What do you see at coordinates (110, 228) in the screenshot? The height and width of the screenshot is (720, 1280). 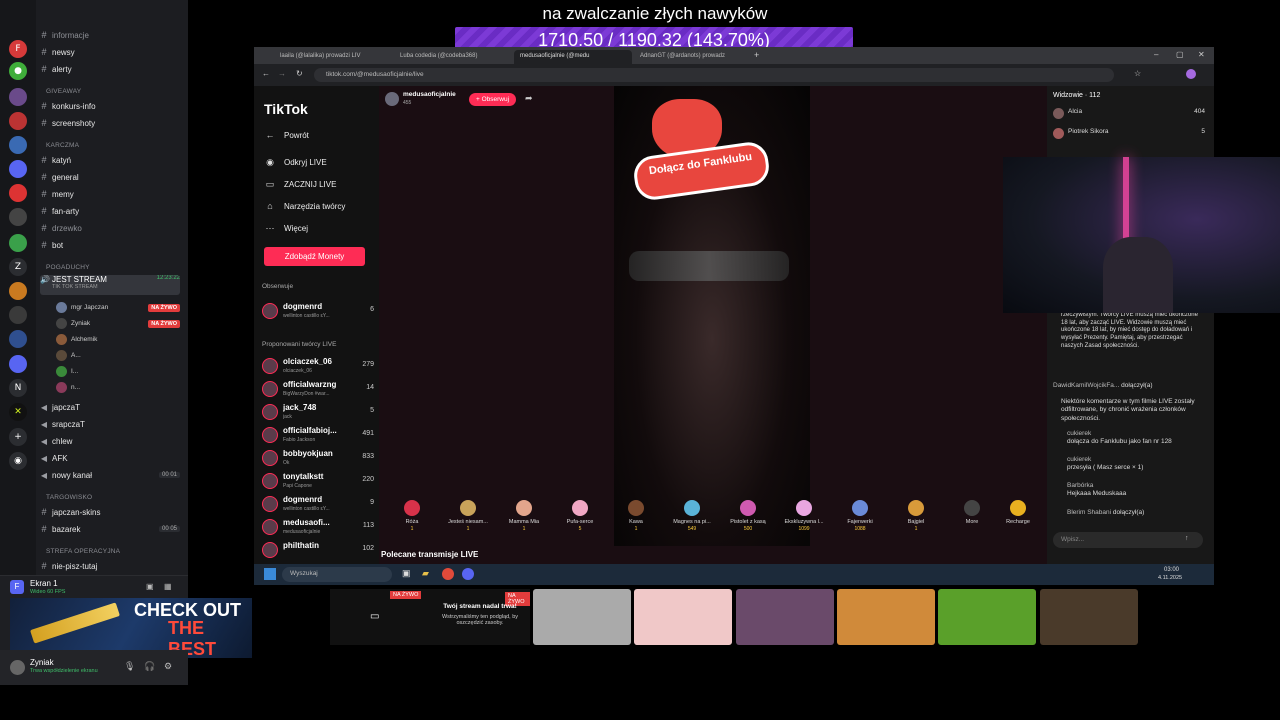 I see `channel-drzewko: # drzewko` at bounding box center [110, 228].